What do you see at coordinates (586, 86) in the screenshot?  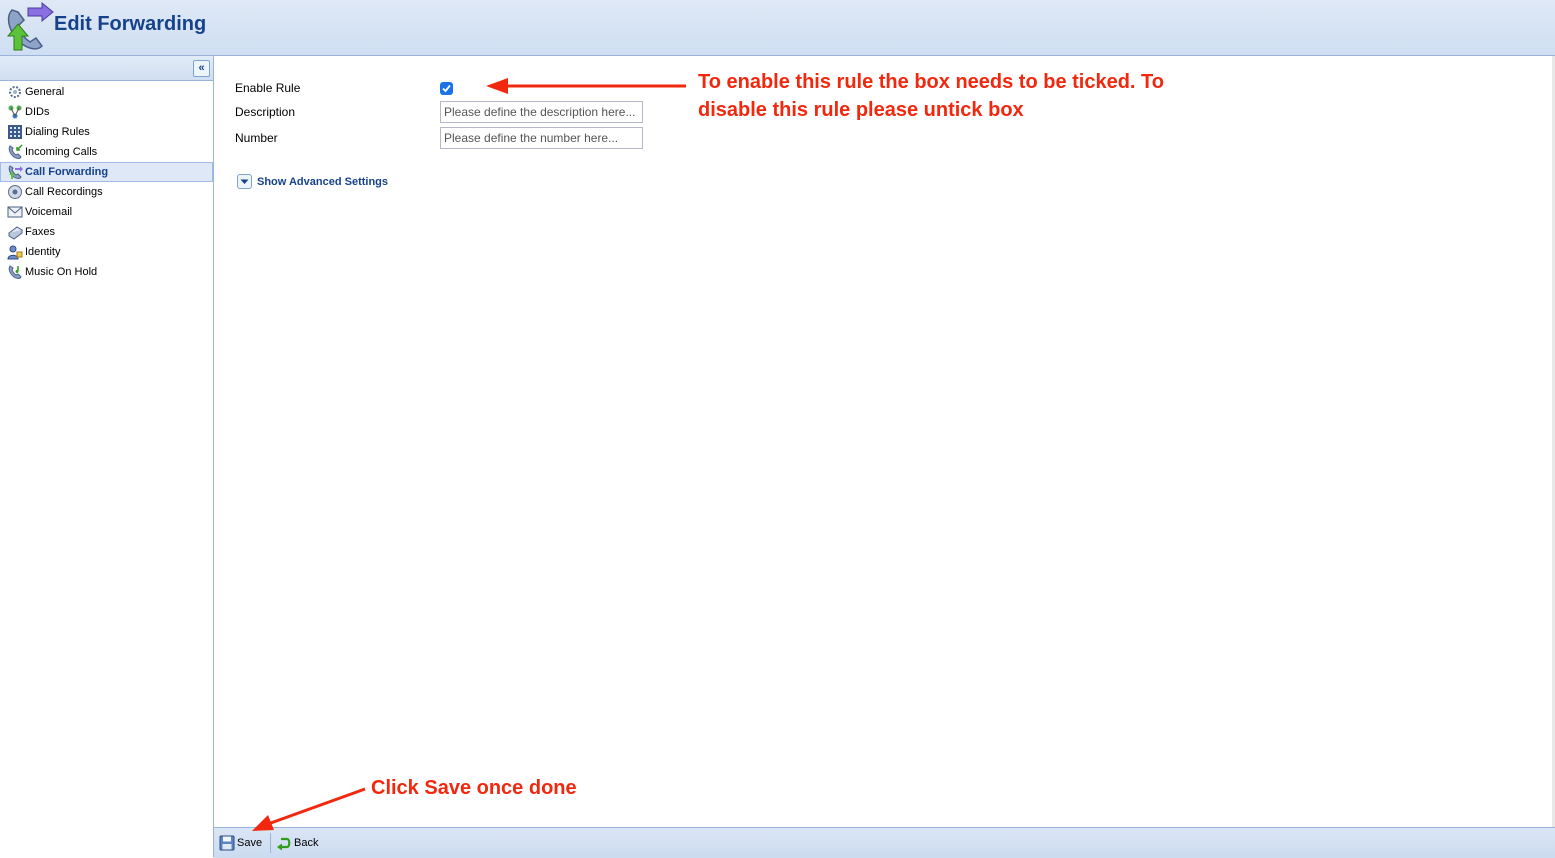 I see `enable-rule-arrow` at bounding box center [586, 86].